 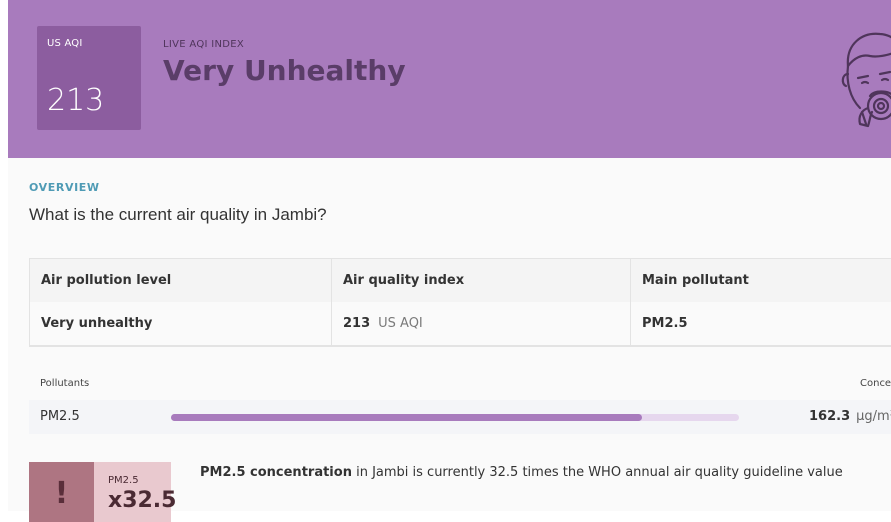 What do you see at coordinates (61, 492) in the screenshot?
I see `exclamation-icon: !` at bounding box center [61, 492].